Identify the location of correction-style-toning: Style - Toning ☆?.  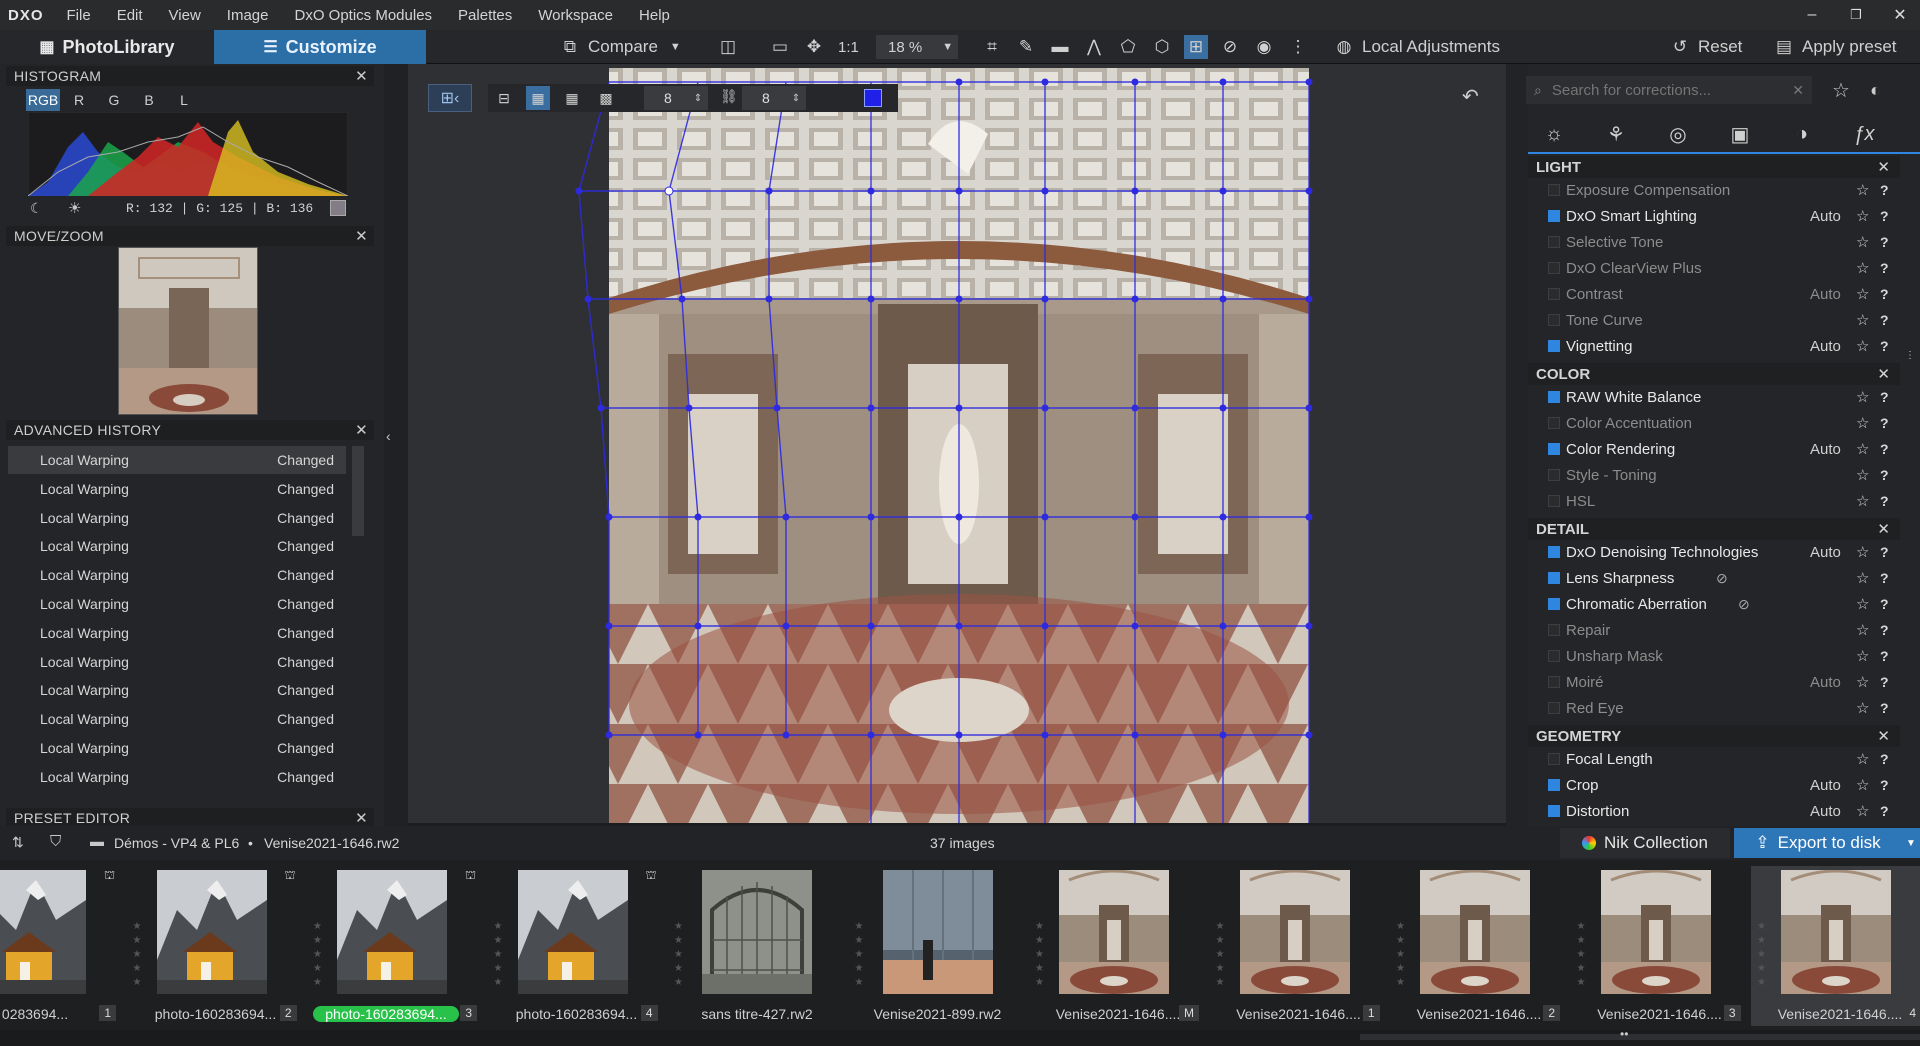
(1714, 475).